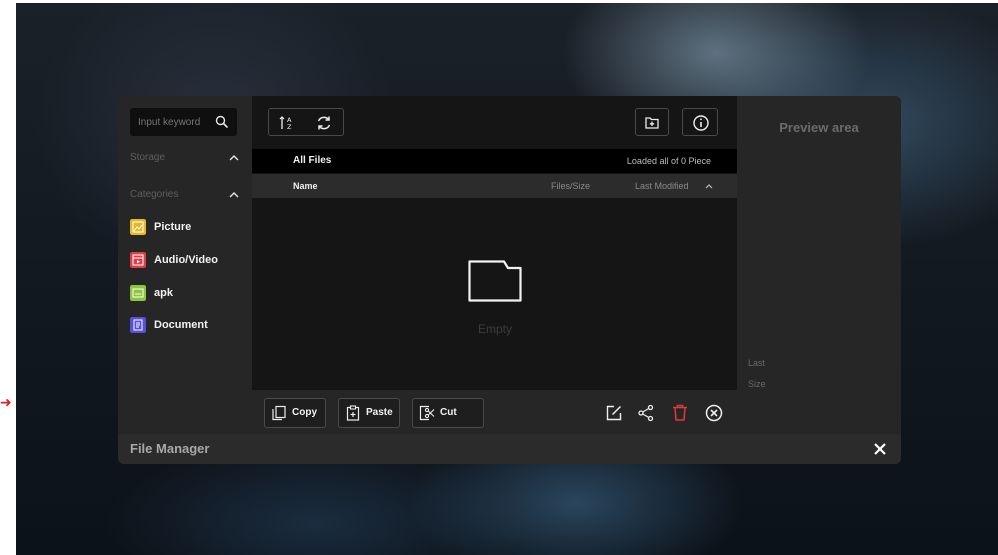 This screenshot has height=555, width=998. Describe the element at coordinates (494, 412) in the screenshot. I see `action-bar: Copy Paste Cut` at that location.